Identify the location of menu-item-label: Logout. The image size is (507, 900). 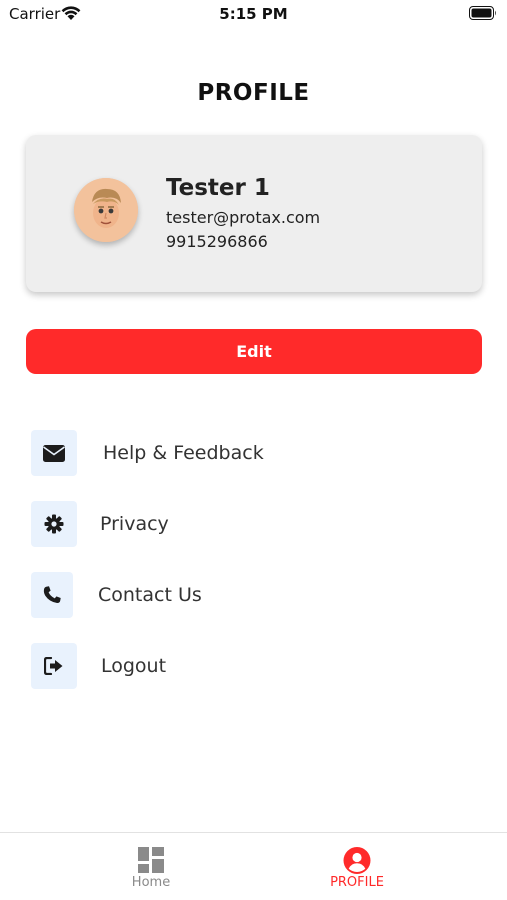
(134, 666).